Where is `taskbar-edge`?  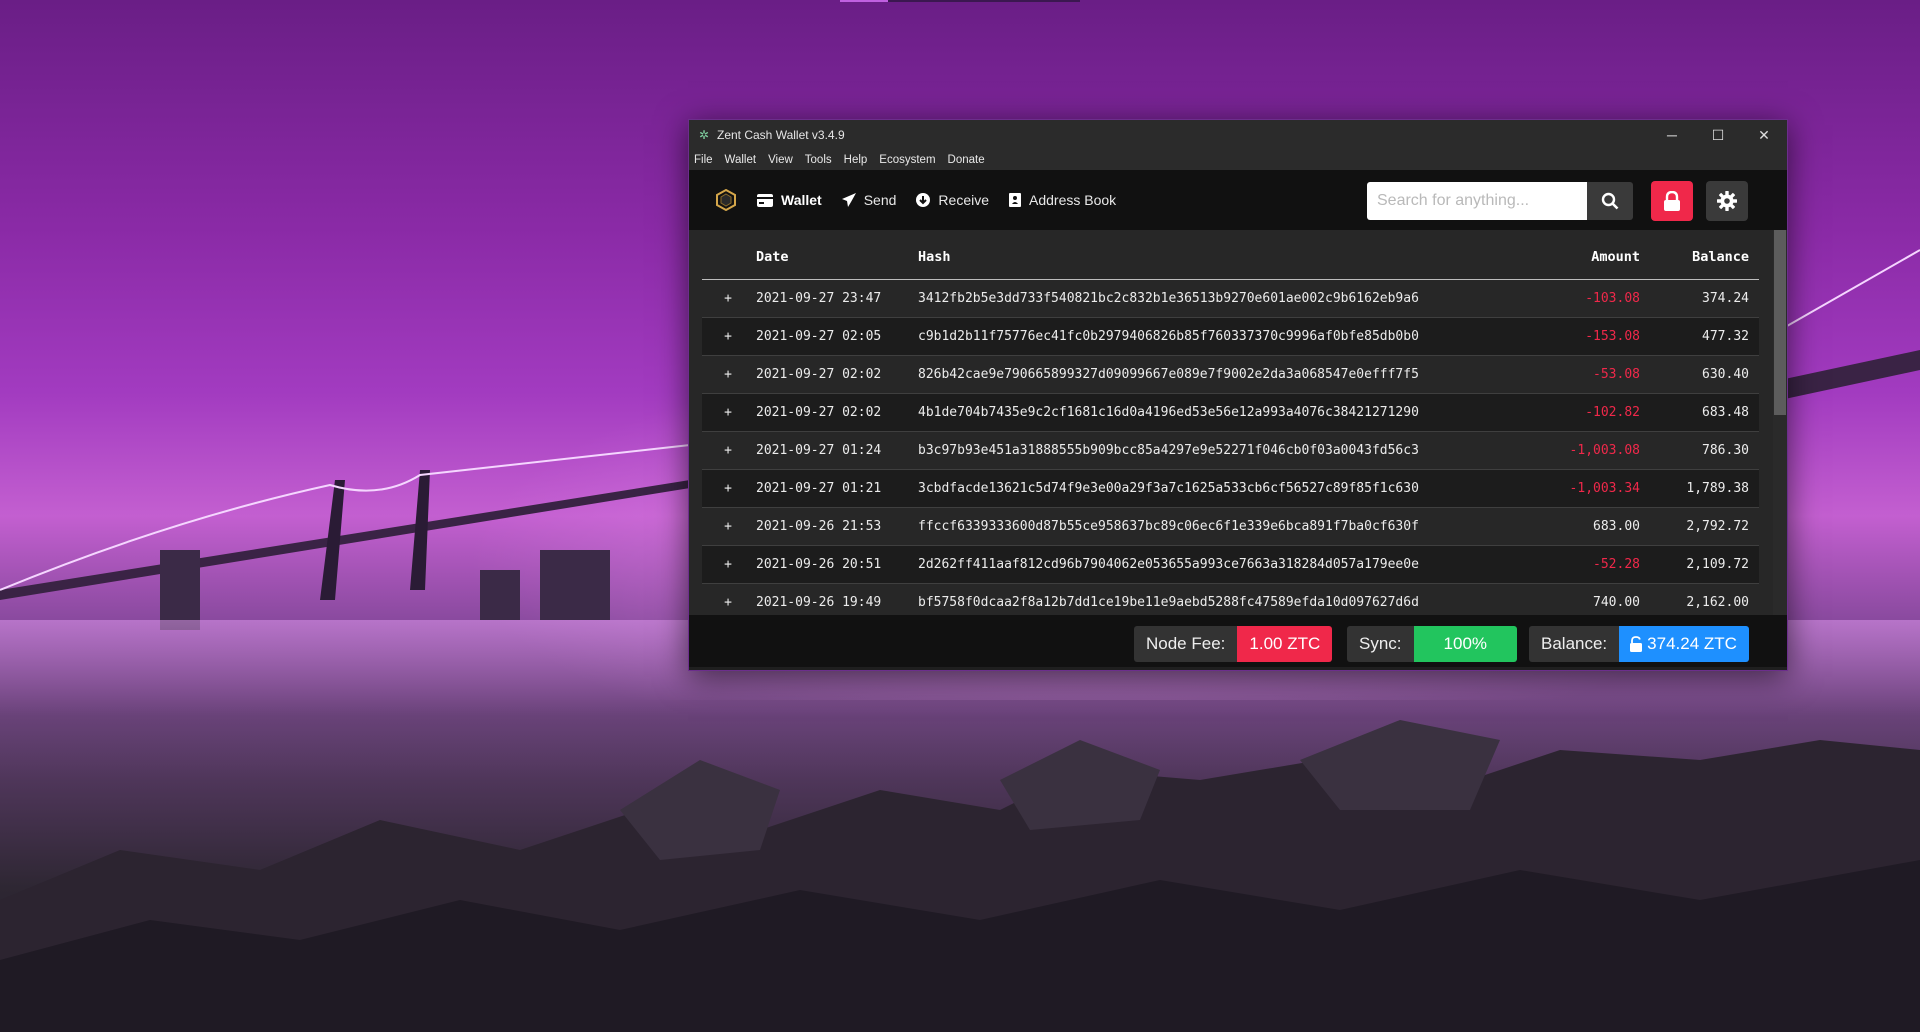 taskbar-edge is located at coordinates (960, 1).